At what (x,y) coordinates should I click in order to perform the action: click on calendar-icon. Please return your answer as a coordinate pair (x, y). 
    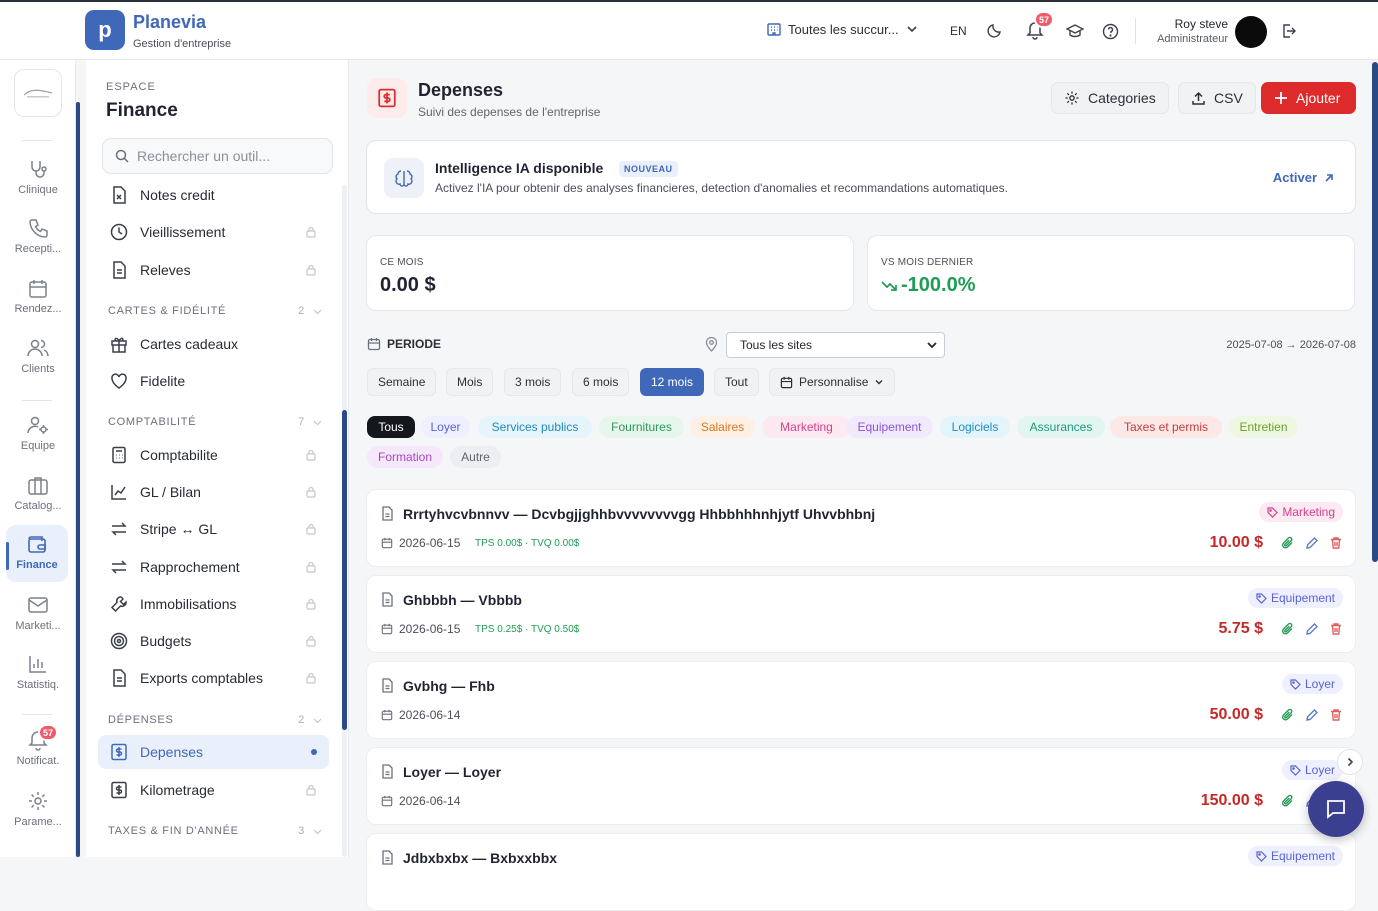
    Looking at the image, I should click on (38, 289).